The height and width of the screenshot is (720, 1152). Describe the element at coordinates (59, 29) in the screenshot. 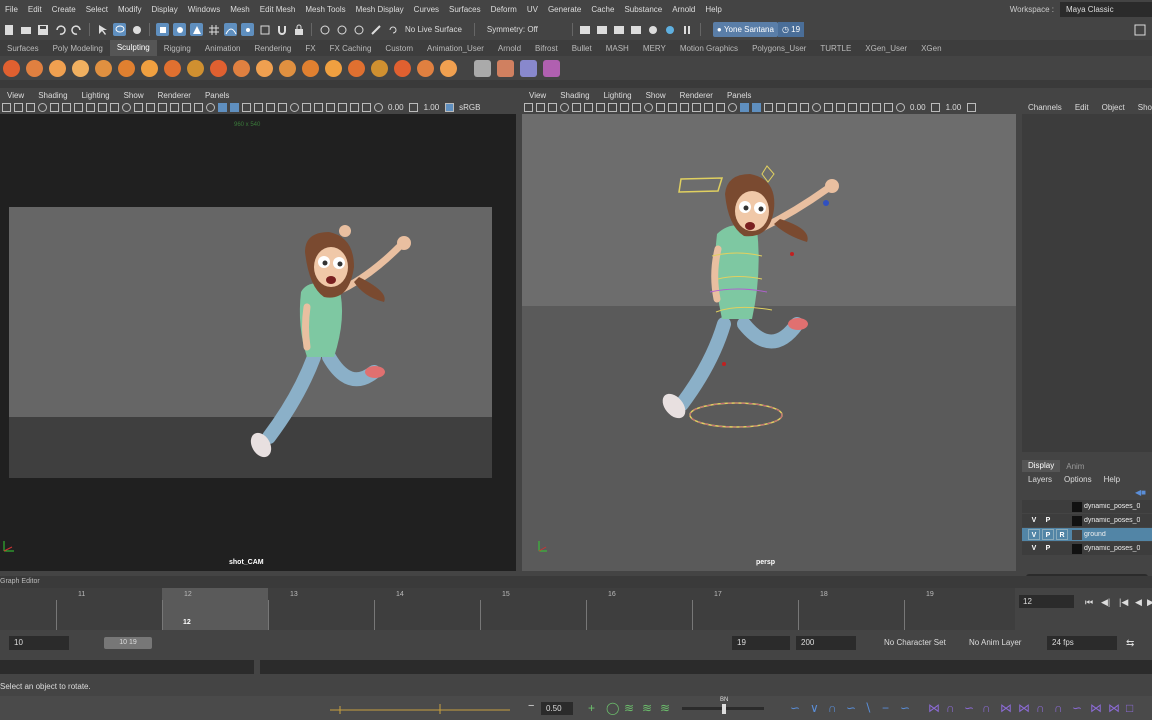

I see `undo-icon` at that location.